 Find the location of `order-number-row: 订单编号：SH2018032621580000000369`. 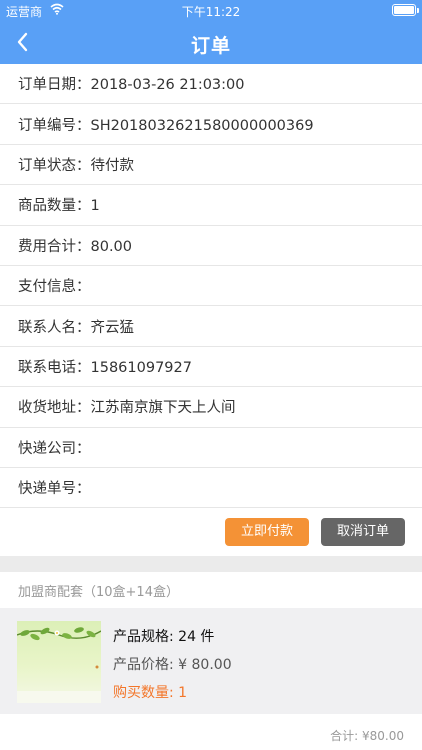

order-number-row: 订单编号：SH2018032621580000000369 is located at coordinates (211, 124).